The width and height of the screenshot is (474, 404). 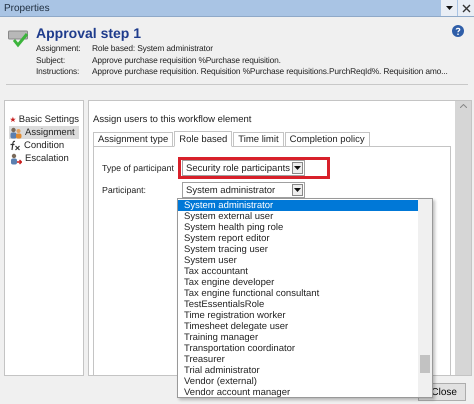 I want to click on tab: Assignment type, so click(x=133, y=139).